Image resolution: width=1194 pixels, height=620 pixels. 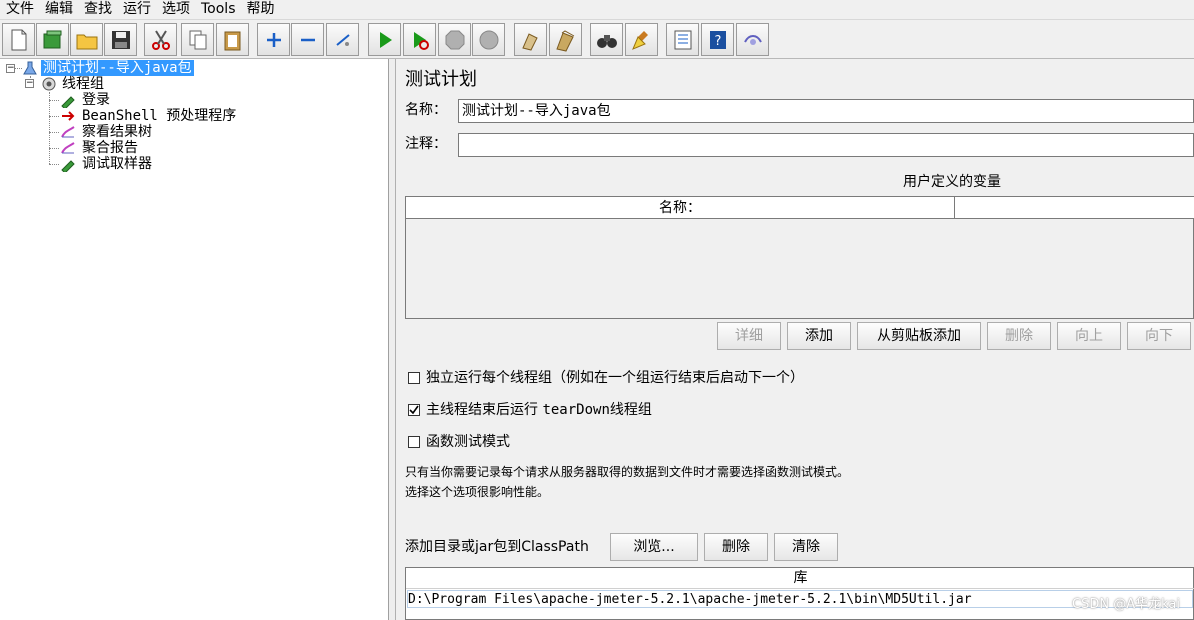 I want to click on help-button: ?, so click(x=717, y=39).